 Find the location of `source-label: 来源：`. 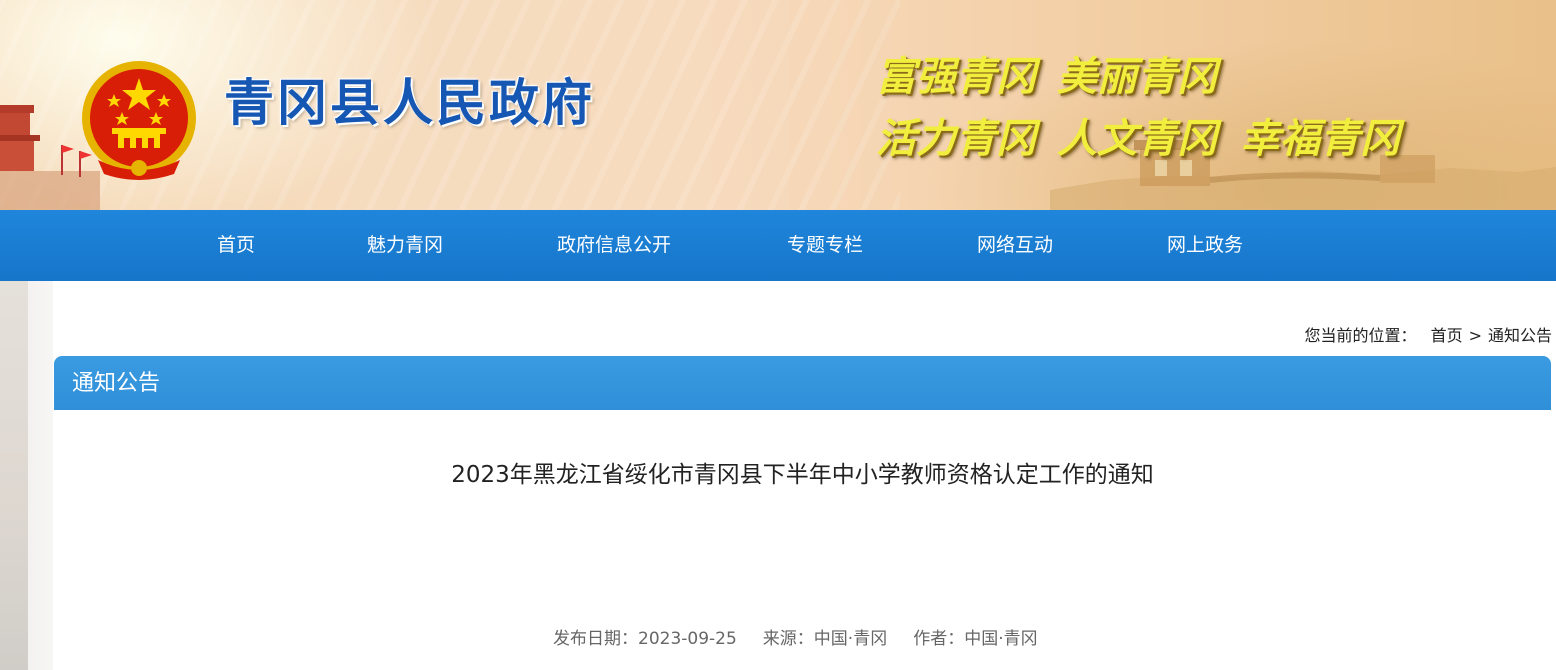

source-label: 来源： is located at coordinates (788, 639).